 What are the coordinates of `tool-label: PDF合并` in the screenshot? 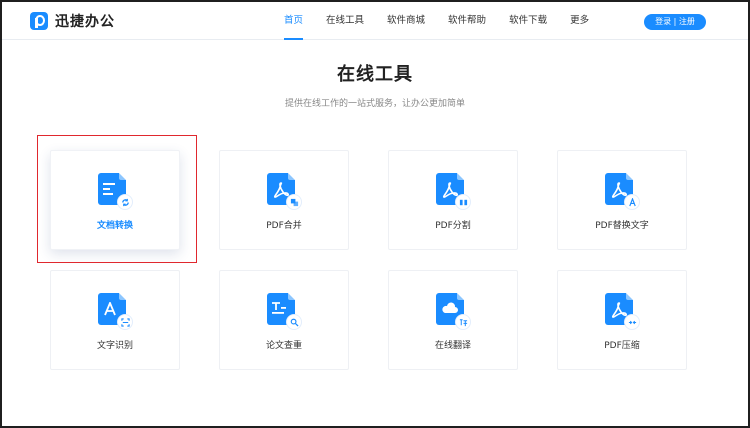 It's located at (284, 226).